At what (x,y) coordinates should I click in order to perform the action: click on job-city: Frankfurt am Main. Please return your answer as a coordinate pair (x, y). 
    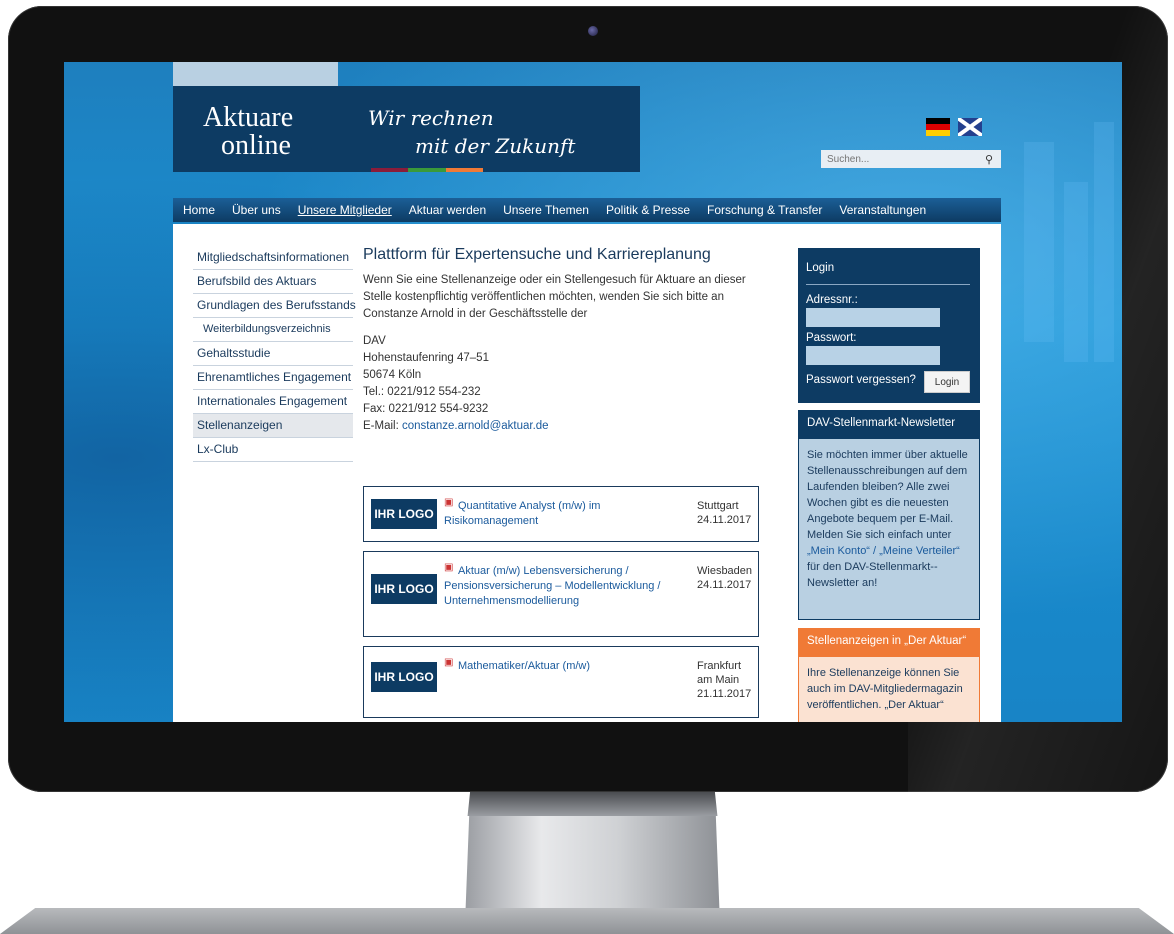
    Looking at the image, I should click on (719, 673).